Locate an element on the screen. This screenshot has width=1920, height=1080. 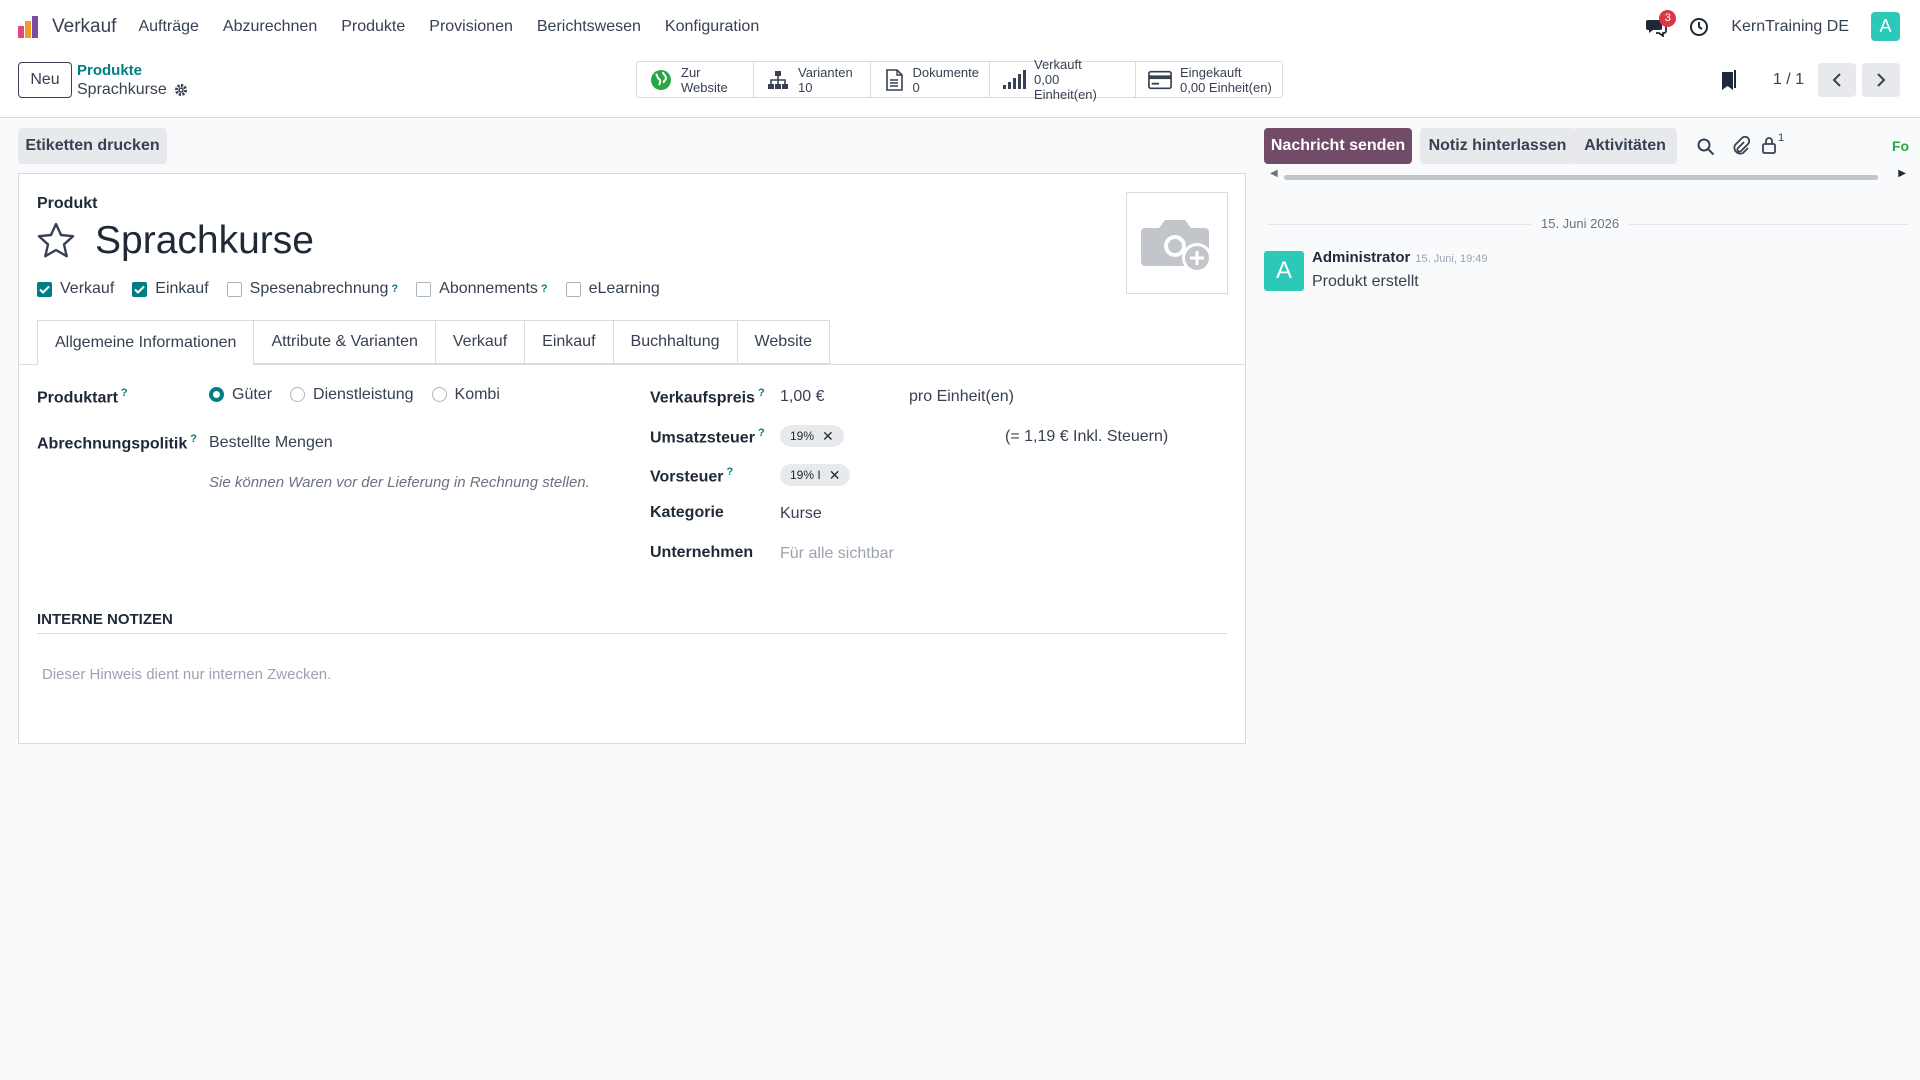
checkbox-subscriptions is located at coordinates (424, 289).